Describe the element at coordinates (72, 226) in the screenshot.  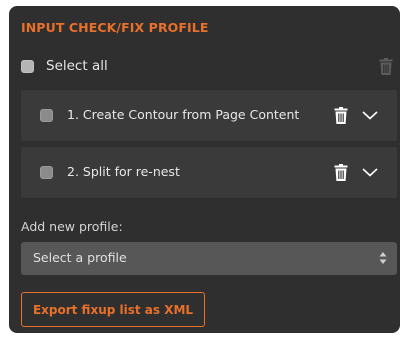
I see `add-profile-label: Add new profile:` at that location.